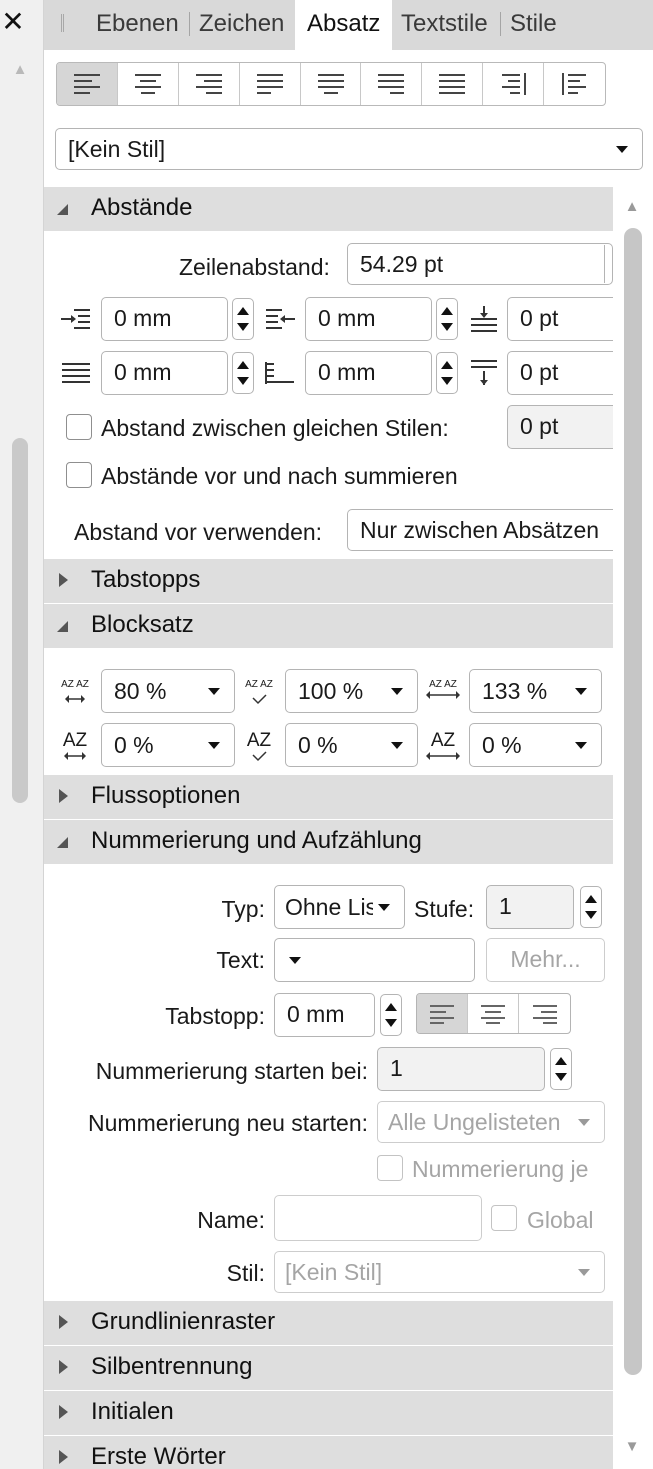 This screenshot has width=653, height=1469. What do you see at coordinates (480, 264) in the screenshot?
I see `line-spacing-field: 54.29 pt` at bounding box center [480, 264].